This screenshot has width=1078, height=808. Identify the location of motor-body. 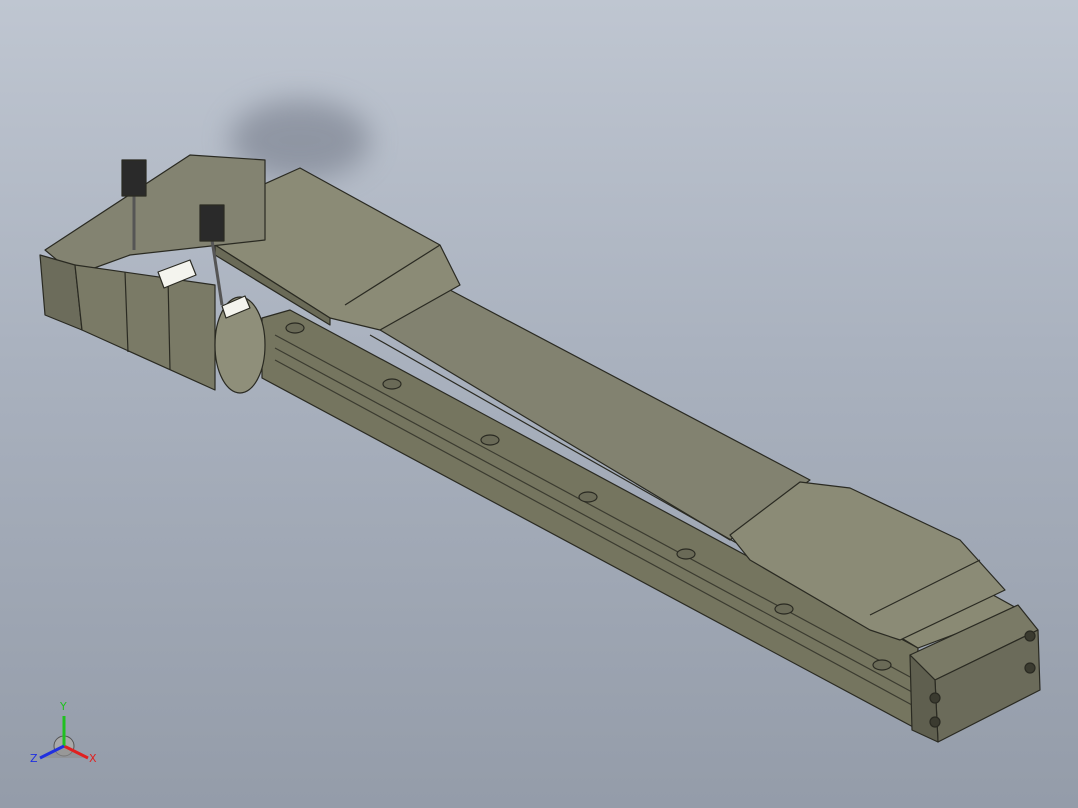
(145, 327).